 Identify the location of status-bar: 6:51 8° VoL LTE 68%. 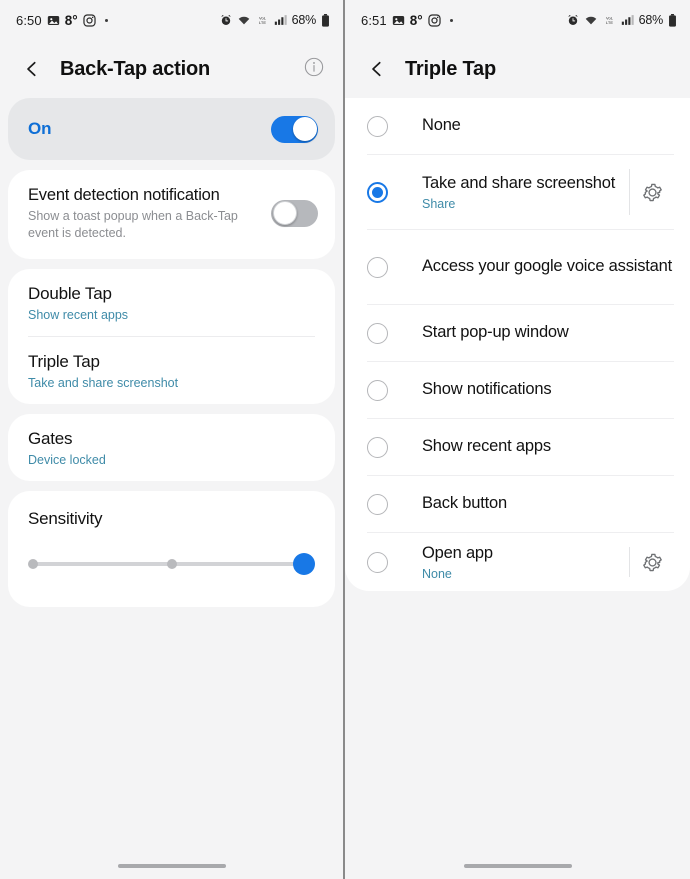
(517, 20).